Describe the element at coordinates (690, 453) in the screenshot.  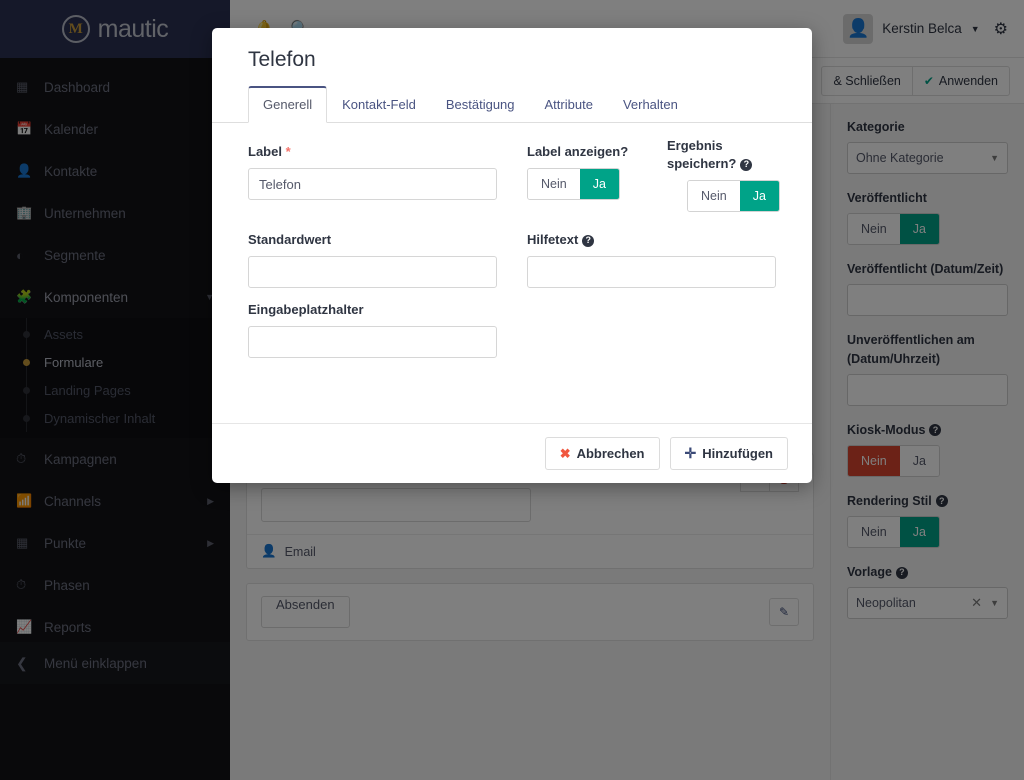
I see `plus-icon: ✛` at that location.